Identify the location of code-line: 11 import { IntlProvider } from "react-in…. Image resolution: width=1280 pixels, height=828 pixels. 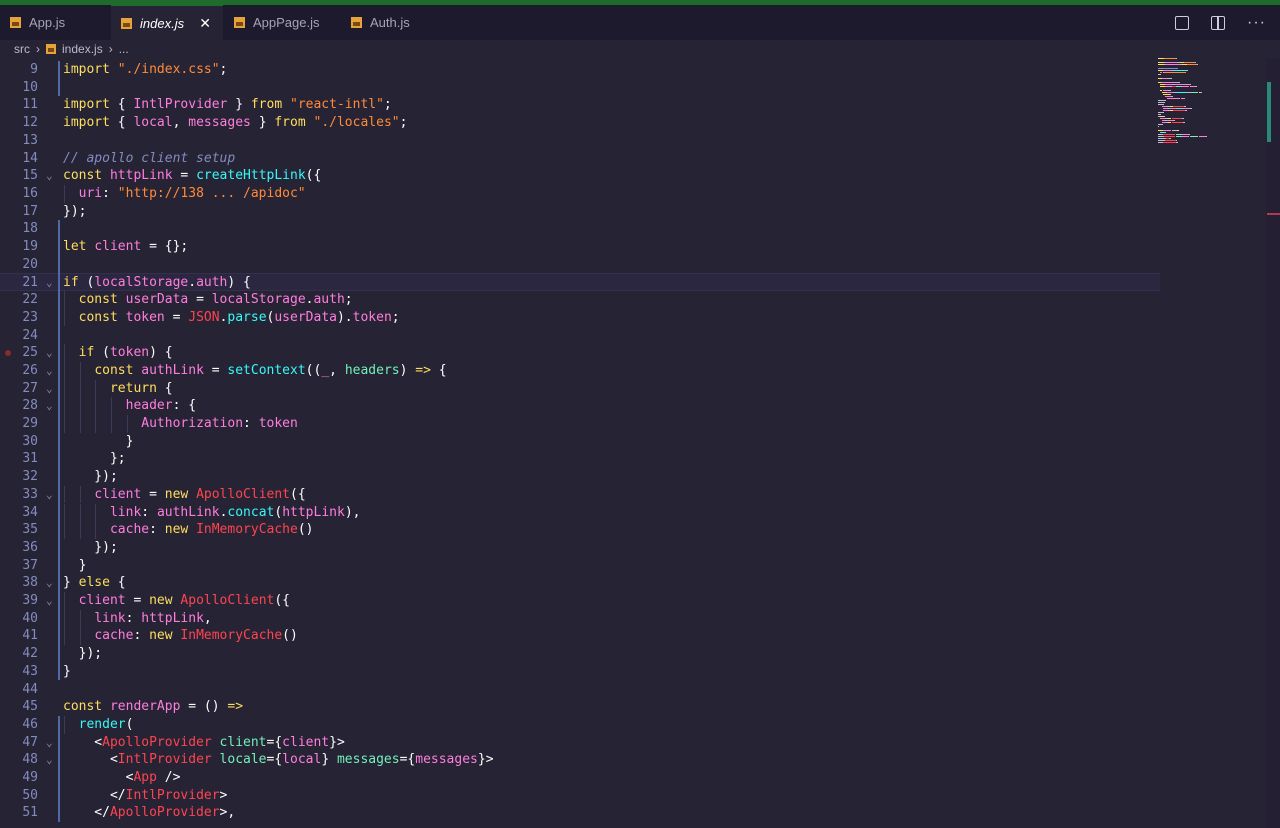
(580, 105).